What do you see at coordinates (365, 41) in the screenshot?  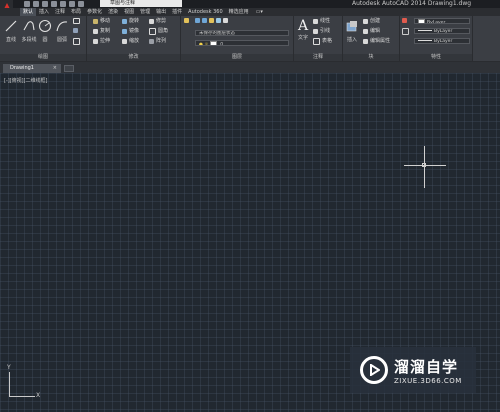 I see `edit-attributes-icon` at bounding box center [365, 41].